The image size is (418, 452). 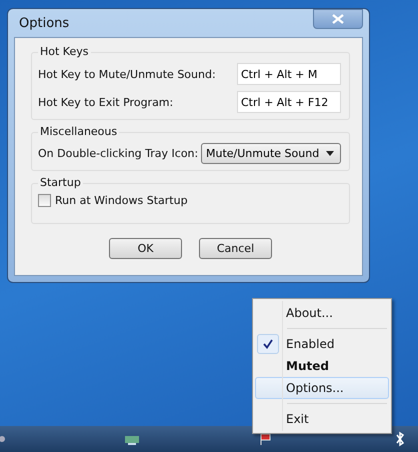 I want to click on dropdown-label: On Double-clicking Tray Icon:, so click(x=118, y=153).